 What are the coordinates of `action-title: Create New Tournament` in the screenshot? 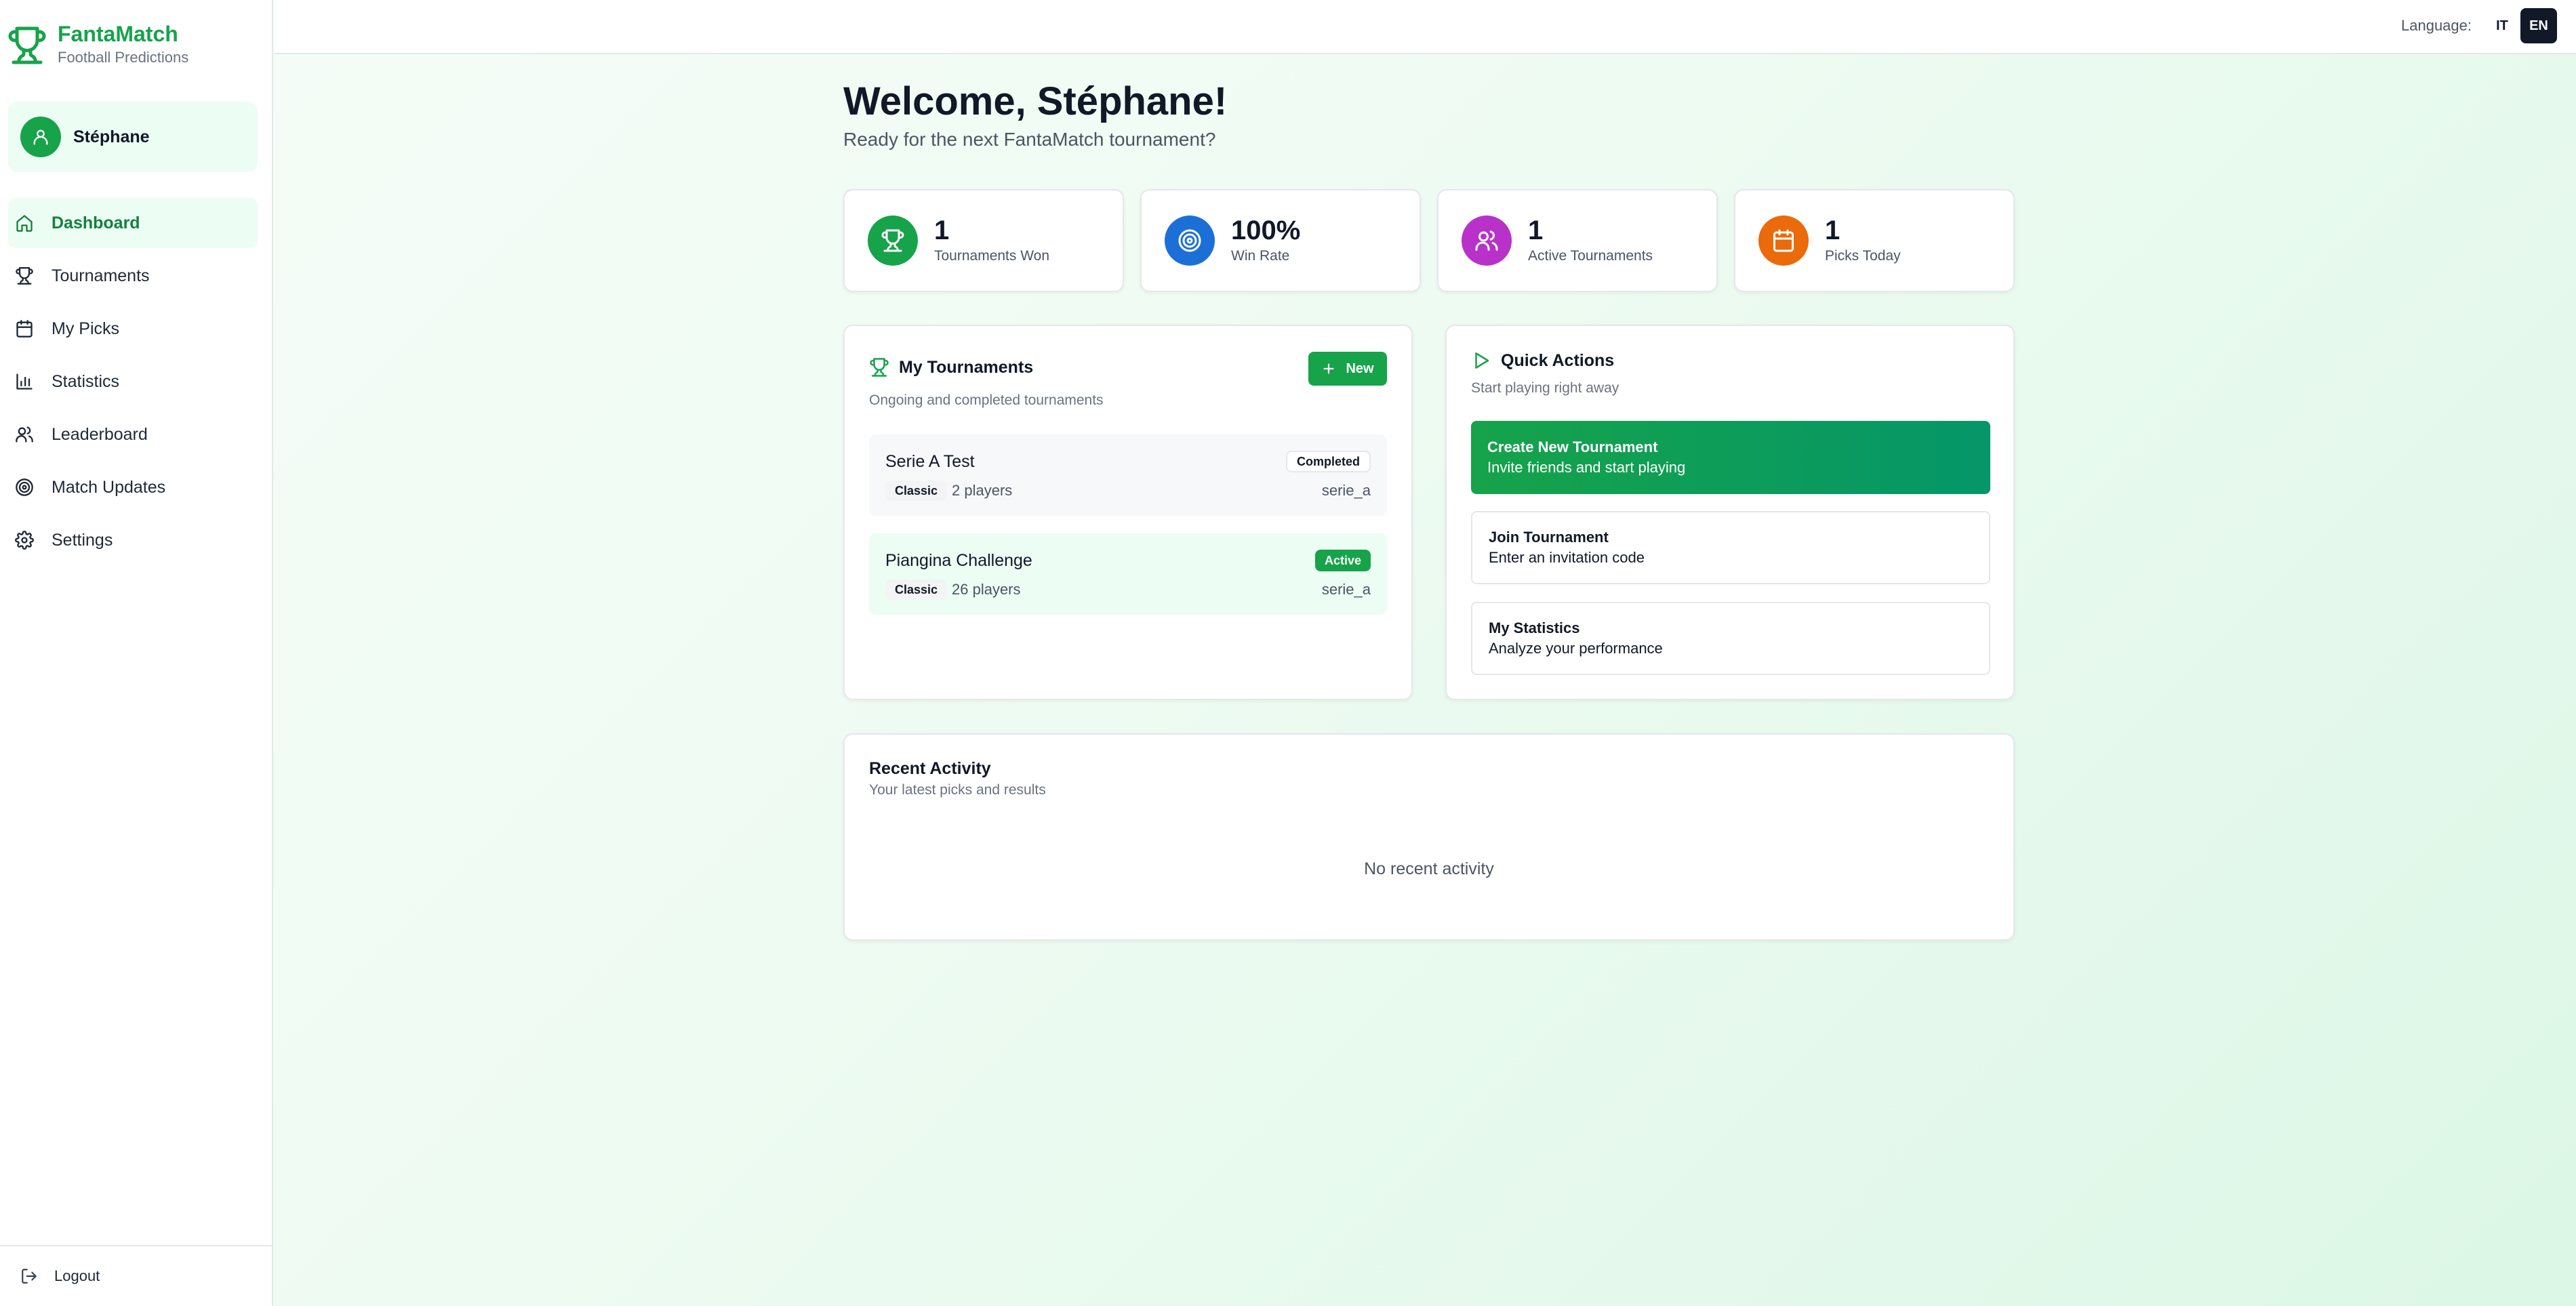 It's located at (1572, 447).